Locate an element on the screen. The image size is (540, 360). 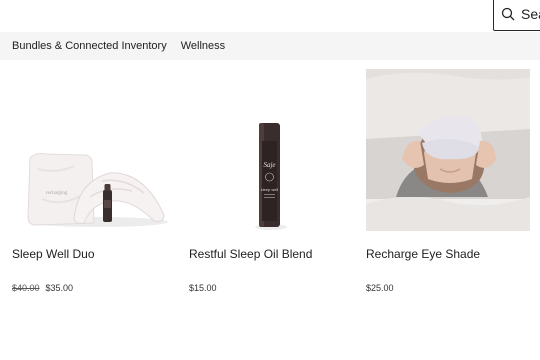
product-name: Recharge Eye Shade is located at coordinates (423, 254).